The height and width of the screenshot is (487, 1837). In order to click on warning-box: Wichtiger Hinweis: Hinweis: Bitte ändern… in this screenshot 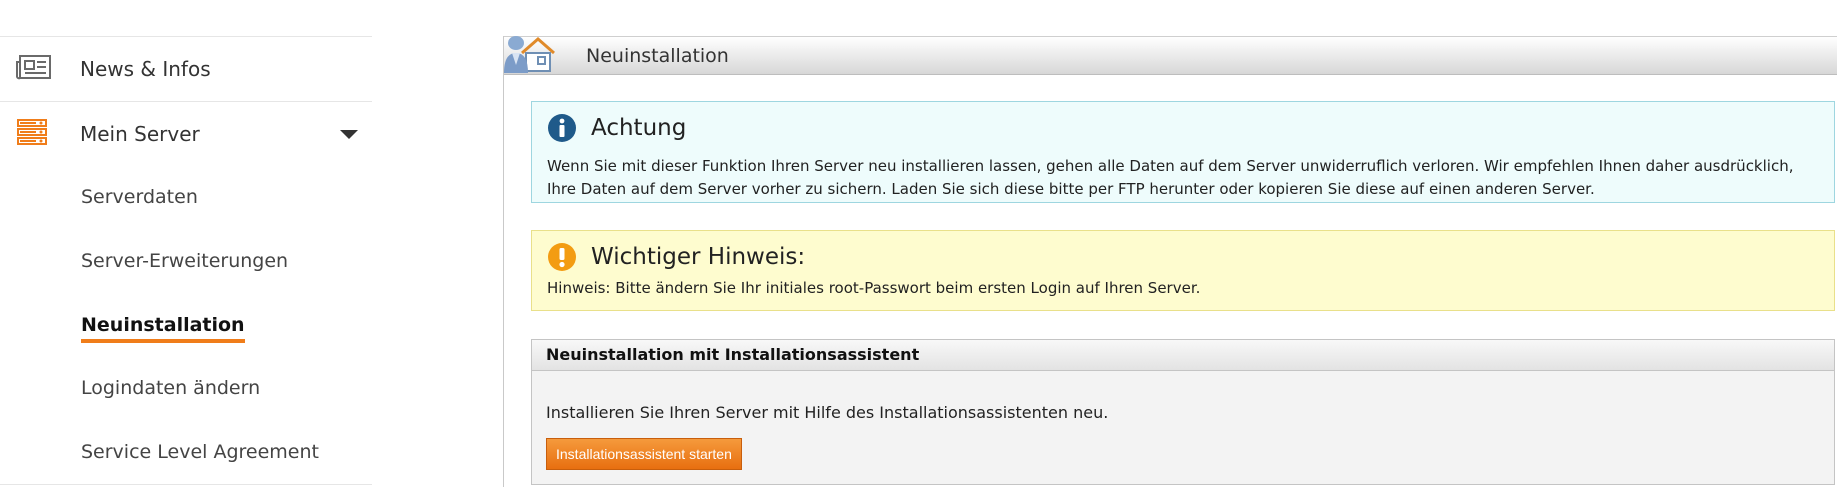, I will do `click(1183, 270)`.